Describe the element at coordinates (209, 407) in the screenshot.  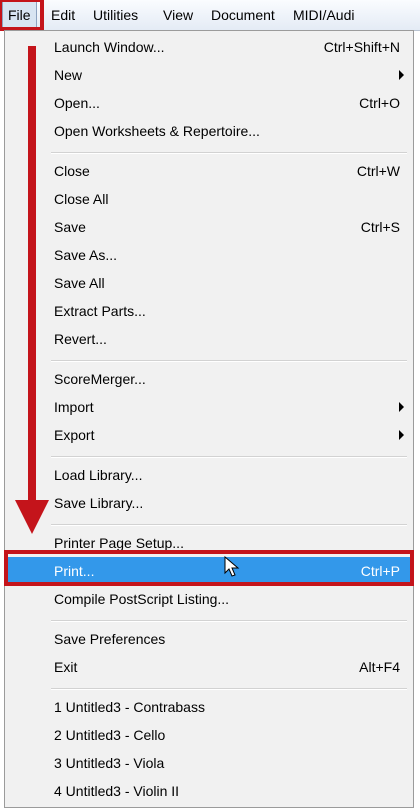
I see `menu-item-import: Import` at that location.